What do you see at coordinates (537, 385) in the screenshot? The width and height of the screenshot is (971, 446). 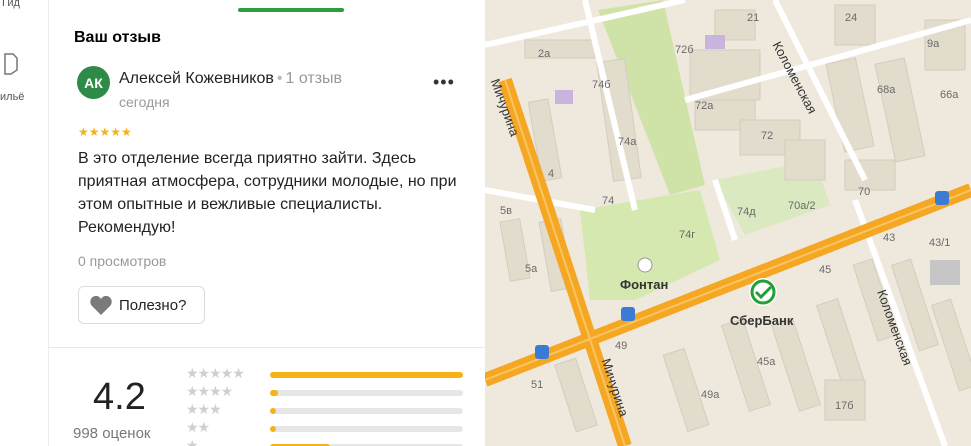 I see `house-number: 51` at bounding box center [537, 385].